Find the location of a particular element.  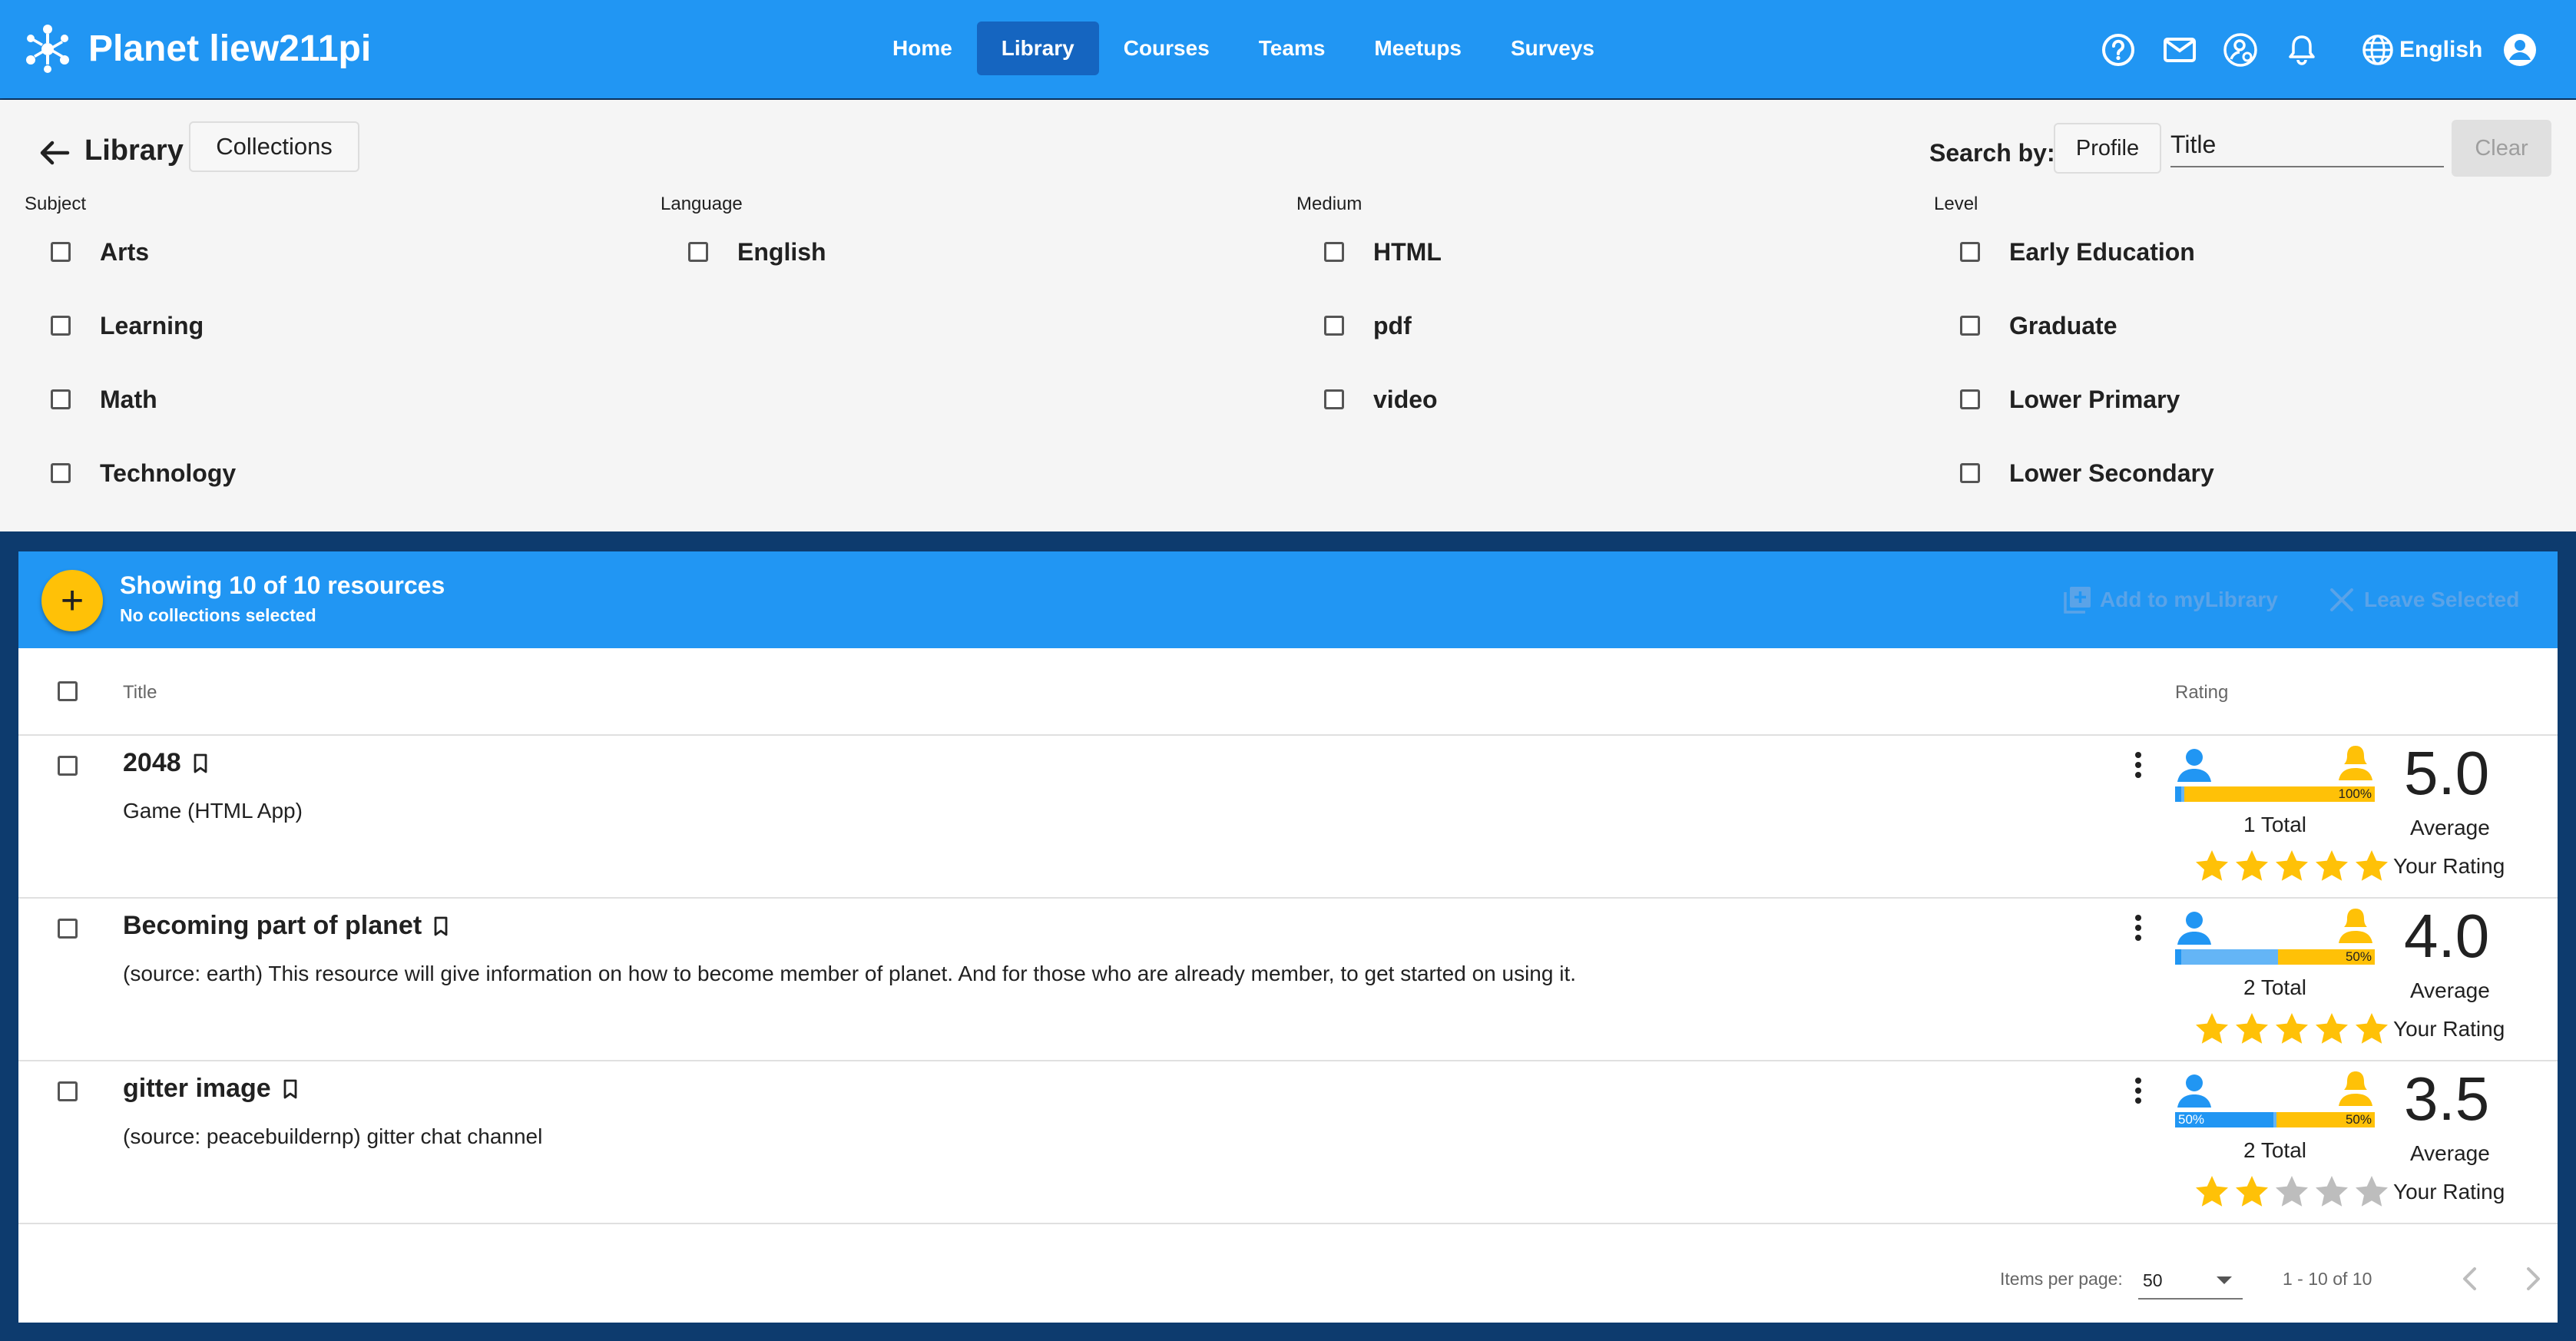

back-arrow-icon is located at coordinates (55, 153).